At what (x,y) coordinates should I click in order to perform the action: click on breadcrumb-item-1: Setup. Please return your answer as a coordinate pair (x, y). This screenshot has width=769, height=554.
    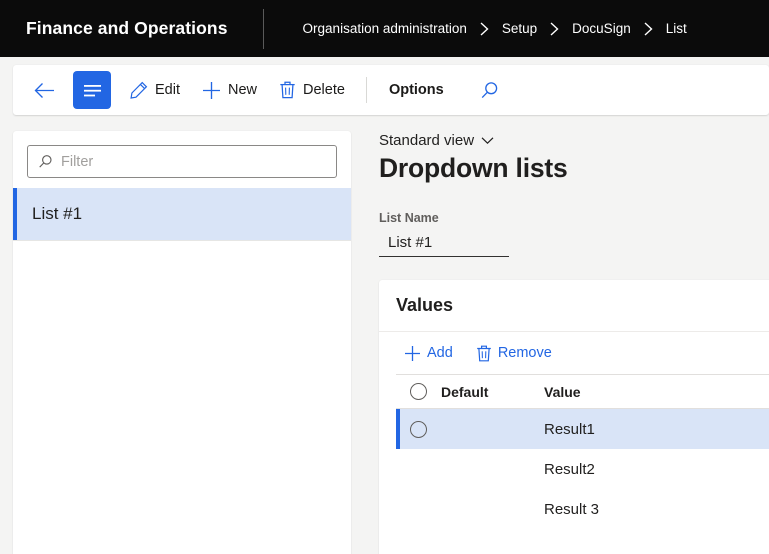
    Looking at the image, I should click on (519, 28).